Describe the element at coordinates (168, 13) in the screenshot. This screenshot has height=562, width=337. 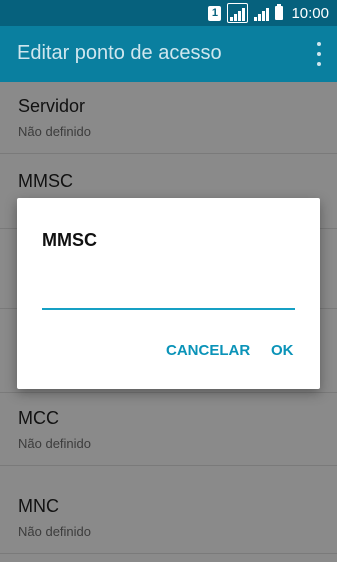
I see `status-bar: 1 10:00` at that location.